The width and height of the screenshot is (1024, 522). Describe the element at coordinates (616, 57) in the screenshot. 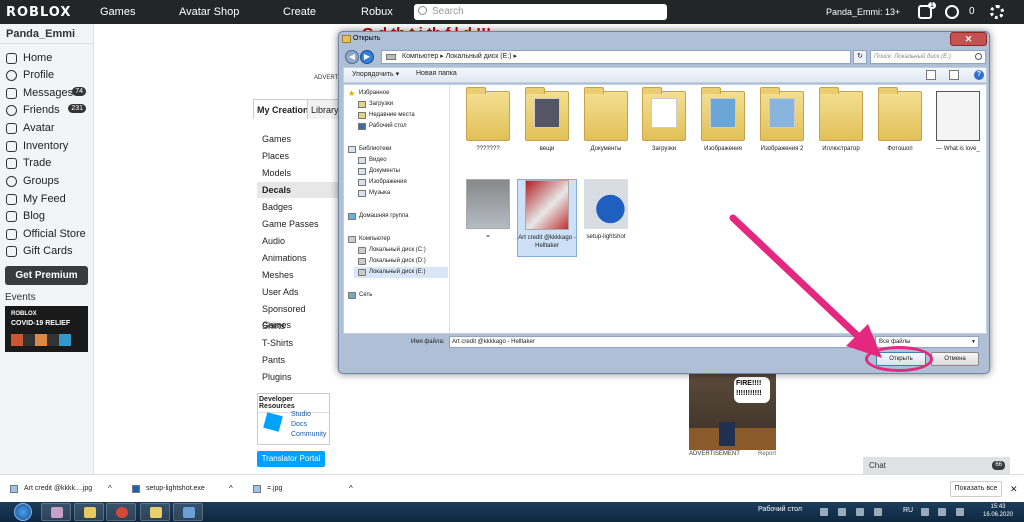

I see `address-bar: Компьютер ▸ Локальный диск (E:) ▸` at that location.